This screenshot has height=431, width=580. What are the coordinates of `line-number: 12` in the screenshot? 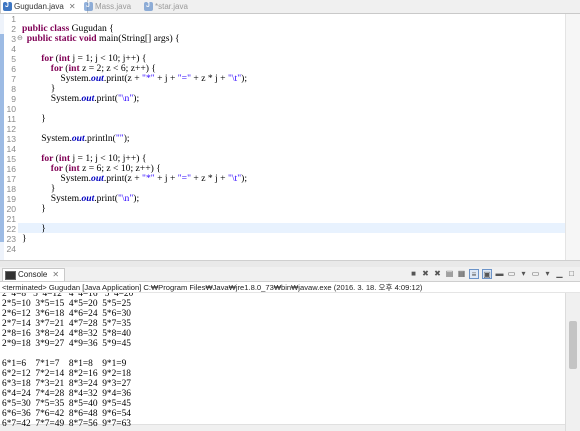 It's located at (11, 129).